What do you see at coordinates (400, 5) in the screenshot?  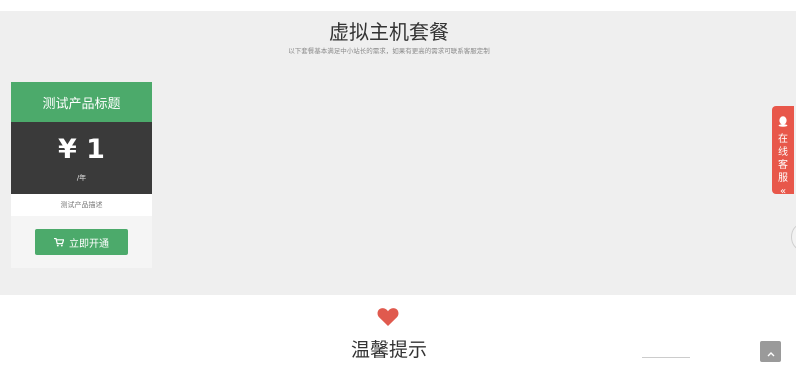 I see `top-strip` at bounding box center [400, 5].